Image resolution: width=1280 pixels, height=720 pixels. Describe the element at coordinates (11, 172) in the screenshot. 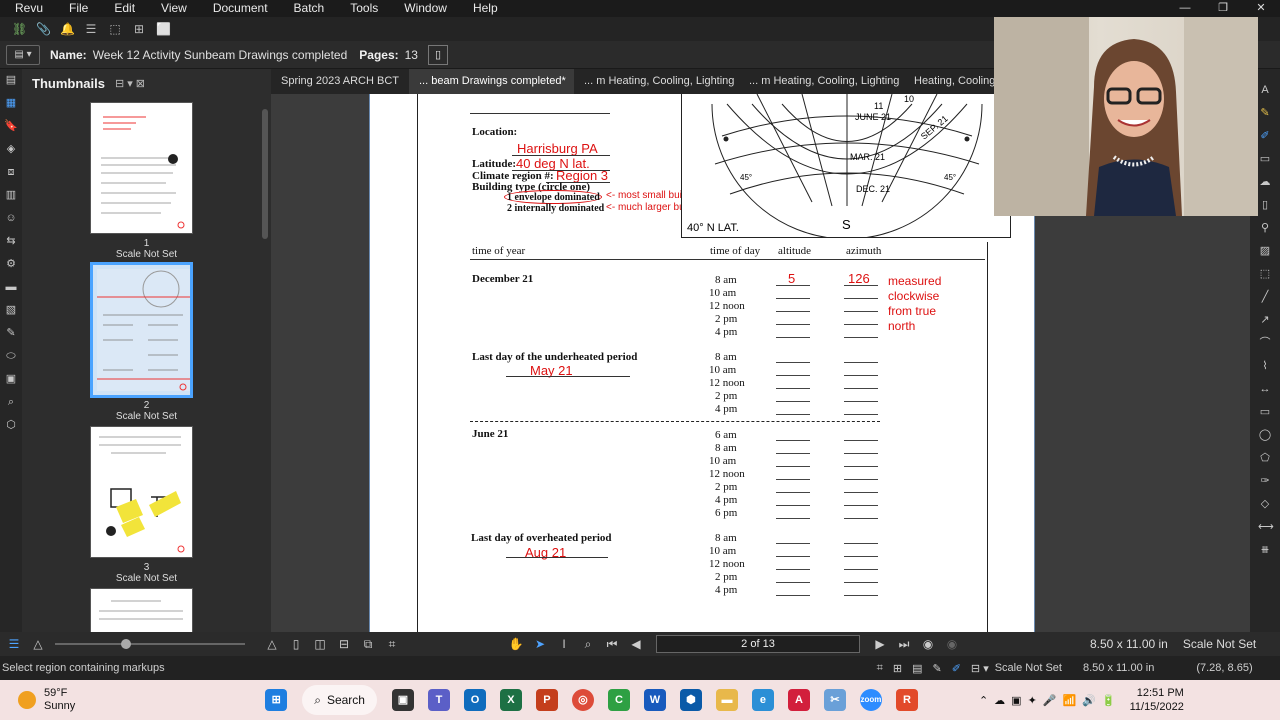

I see `tool-chest-icon: ⧈` at that location.